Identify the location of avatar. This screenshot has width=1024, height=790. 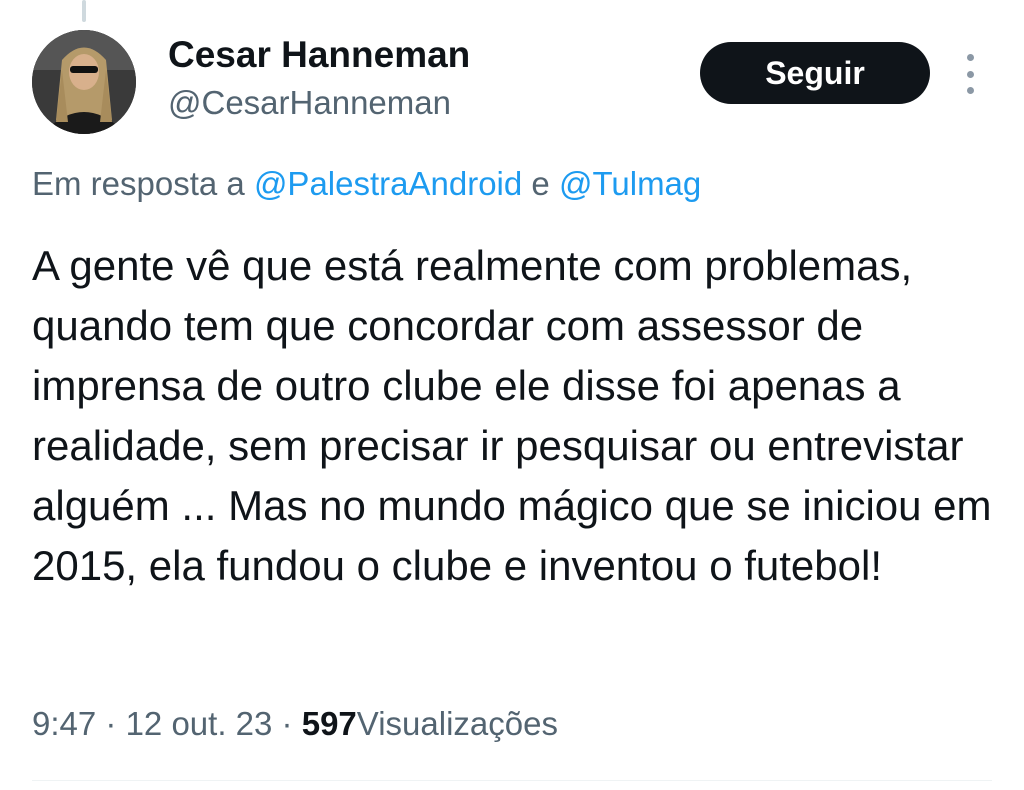
(84, 82).